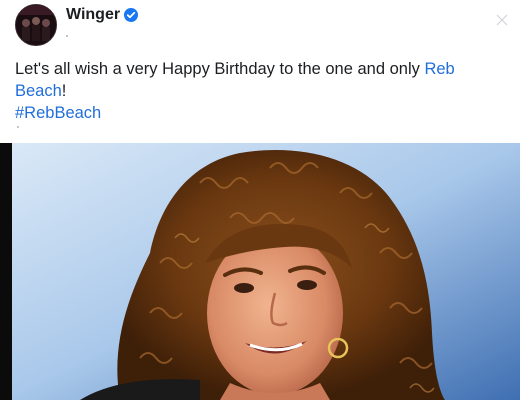 The width and height of the screenshot is (520, 400). What do you see at coordinates (502, 20) in the screenshot?
I see `close-icon` at bounding box center [502, 20].